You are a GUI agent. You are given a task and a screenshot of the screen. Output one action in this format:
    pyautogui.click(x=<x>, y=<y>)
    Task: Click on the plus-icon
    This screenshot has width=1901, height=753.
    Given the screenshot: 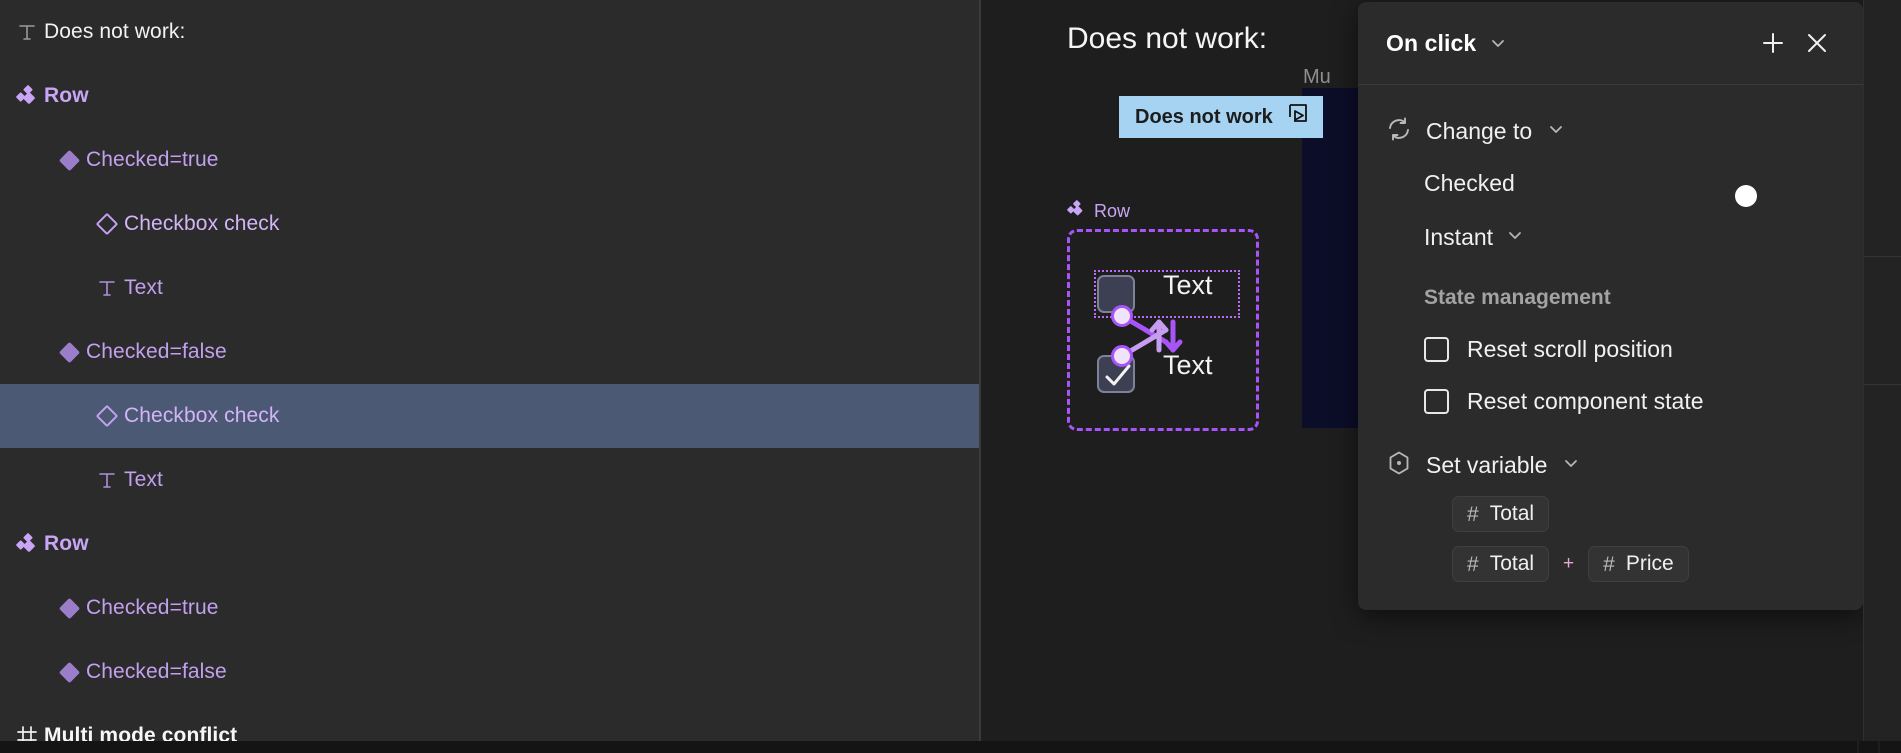 What is the action you would take?
    pyautogui.click(x=1773, y=43)
    